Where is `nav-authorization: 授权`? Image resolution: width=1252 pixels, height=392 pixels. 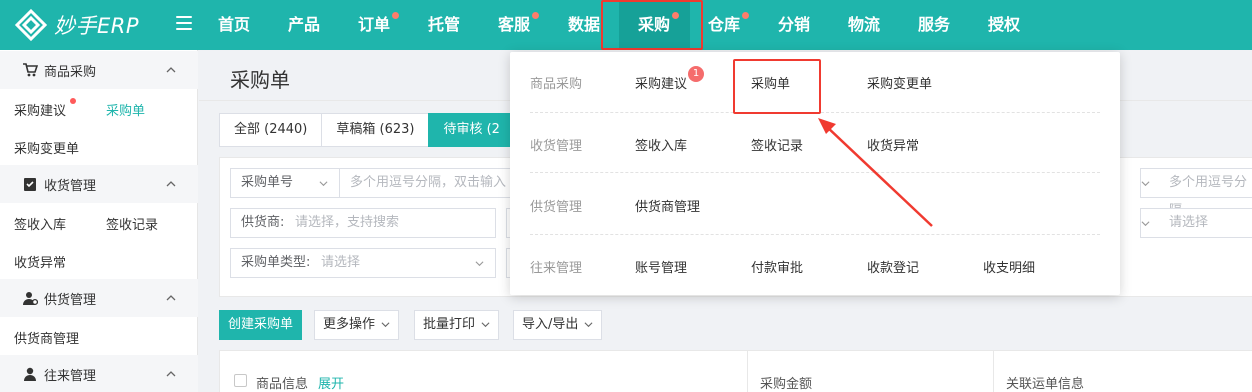 nav-authorization: 授权 is located at coordinates (1004, 25).